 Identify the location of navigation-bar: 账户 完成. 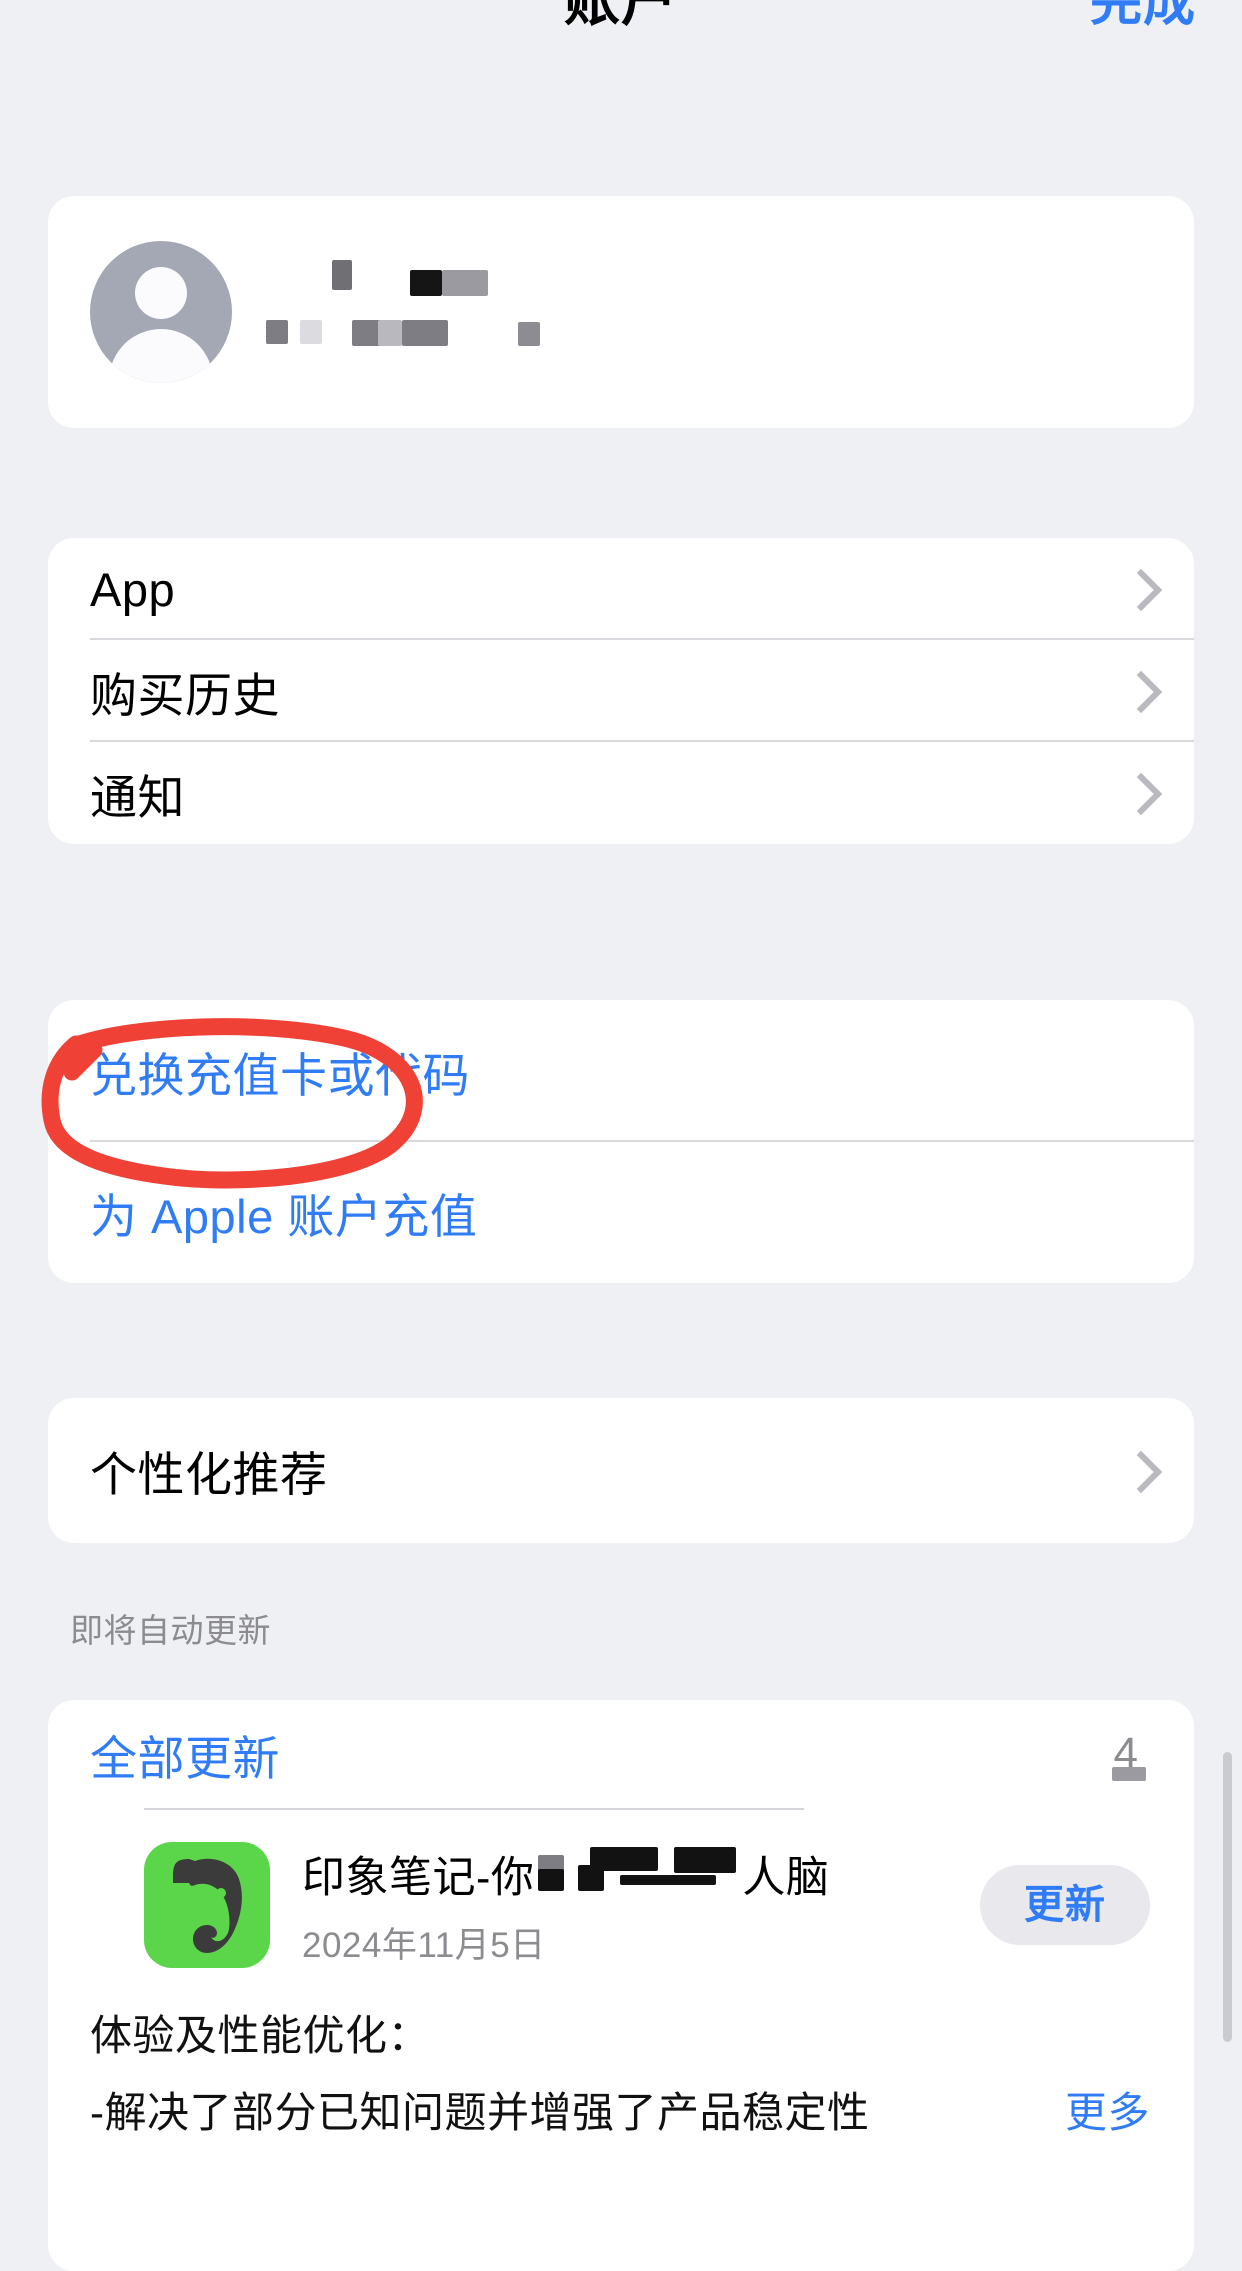
(621, 31).